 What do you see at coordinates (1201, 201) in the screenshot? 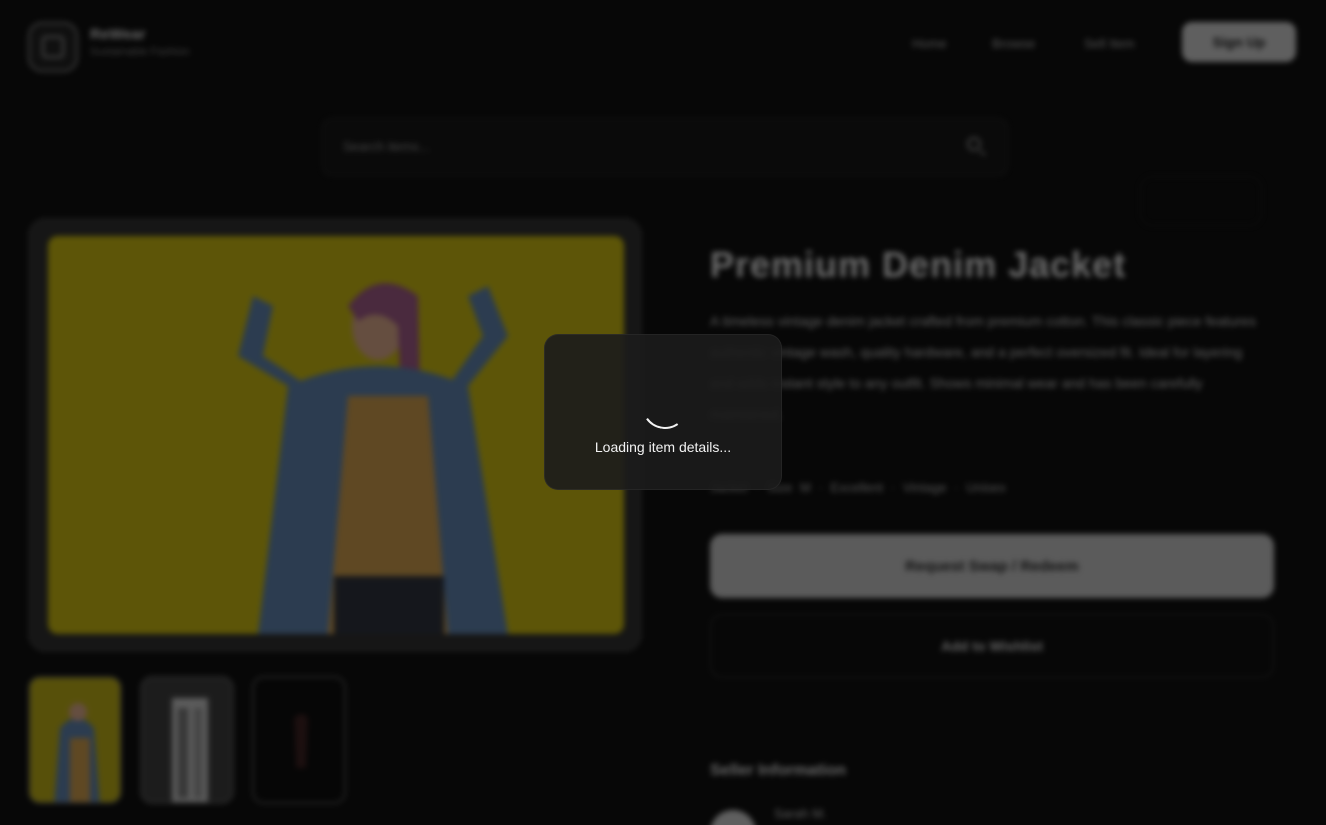
I see `decorative-panel` at bounding box center [1201, 201].